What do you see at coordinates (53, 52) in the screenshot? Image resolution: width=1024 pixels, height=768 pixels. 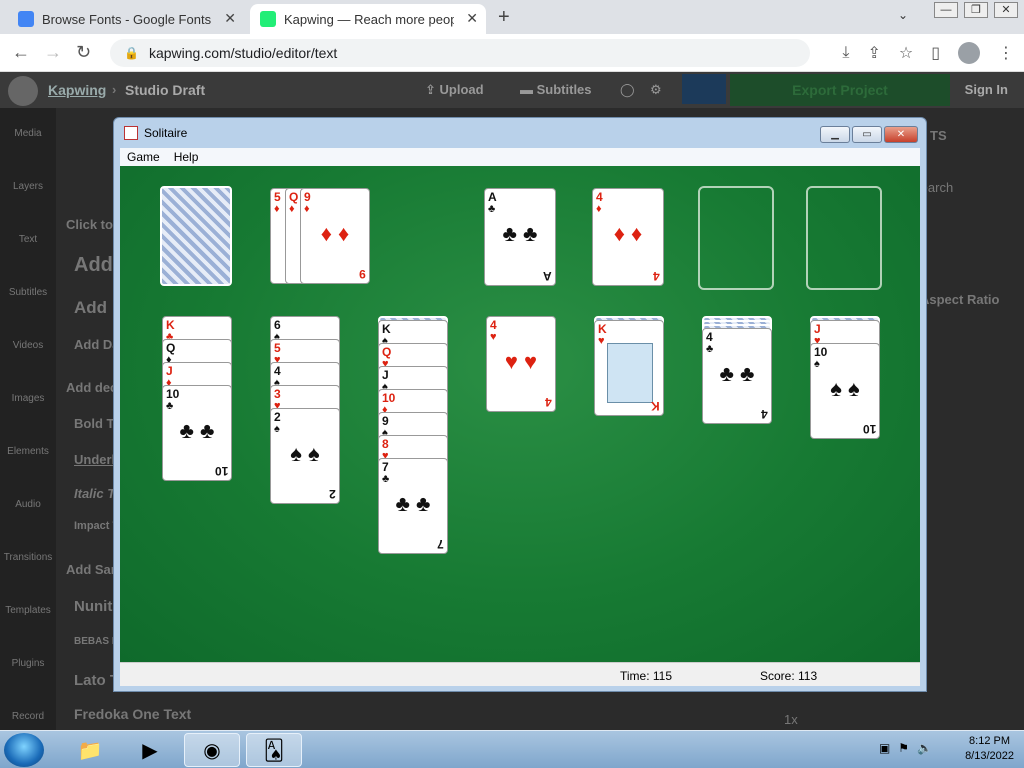 I see `forward-icon: →` at bounding box center [53, 52].